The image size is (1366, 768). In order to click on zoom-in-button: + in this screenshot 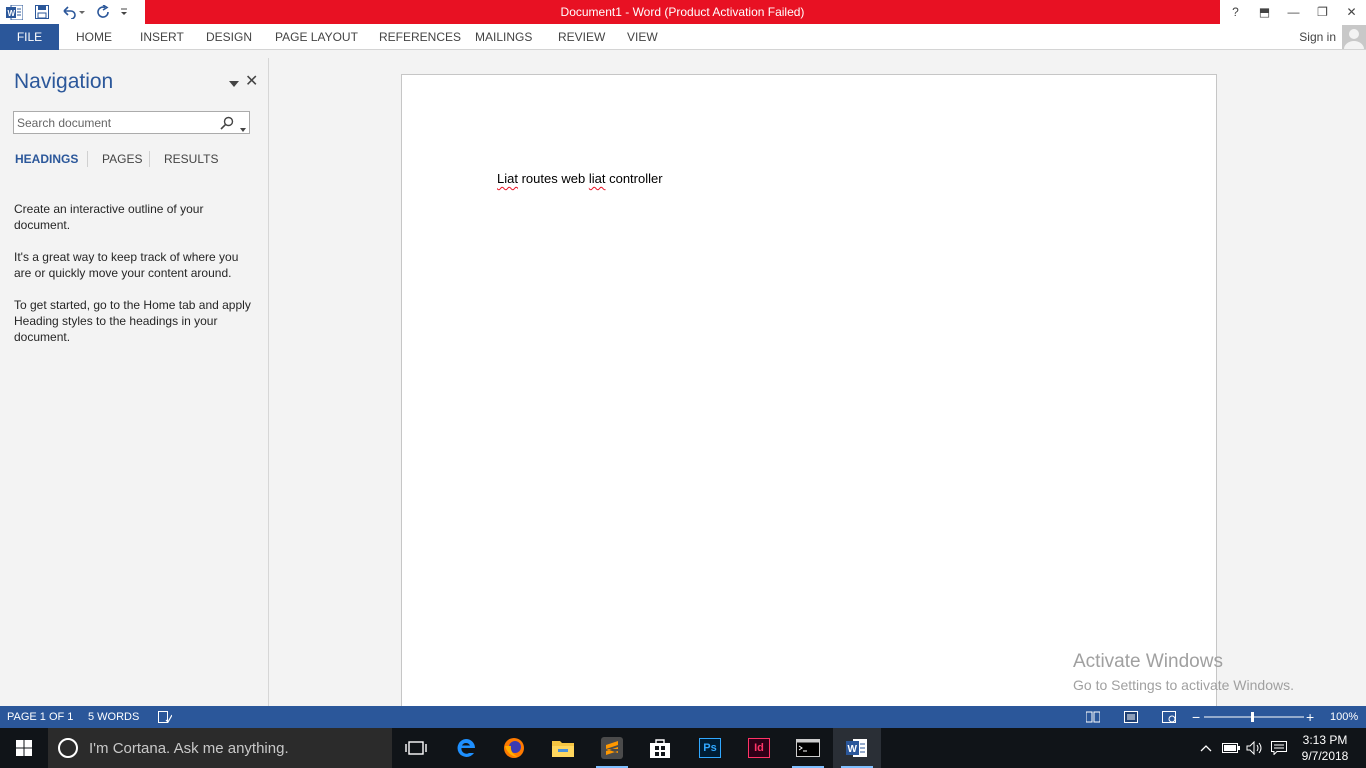, I will do `click(1310, 717)`.